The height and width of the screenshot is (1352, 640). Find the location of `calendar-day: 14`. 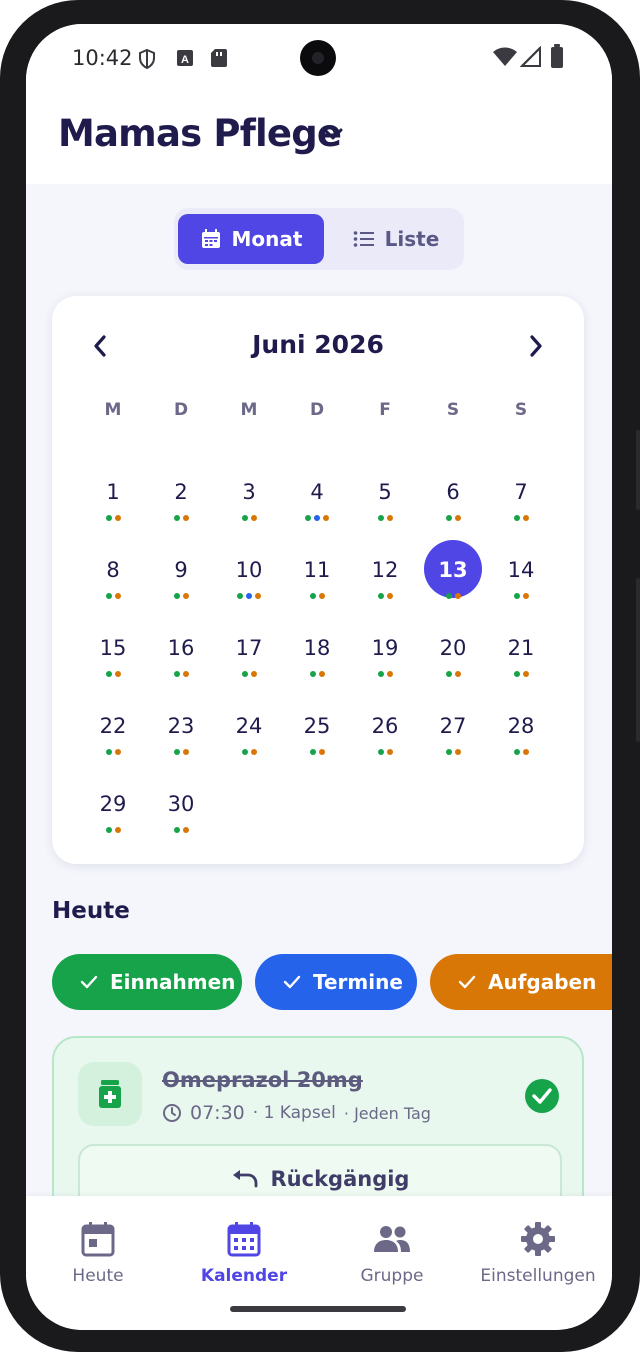

calendar-day: 14 is located at coordinates (521, 588).